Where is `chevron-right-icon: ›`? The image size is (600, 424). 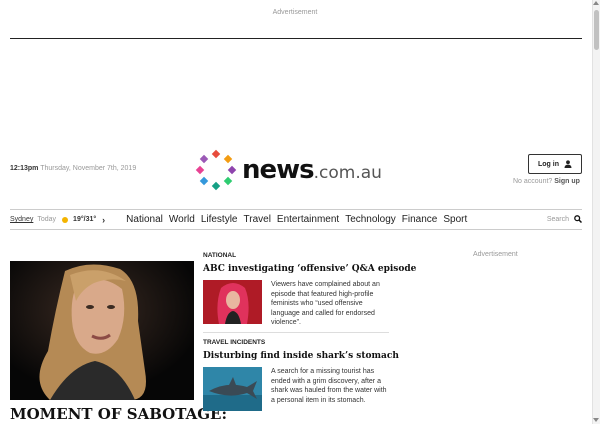 chevron-right-icon: › is located at coordinates (103, 220).